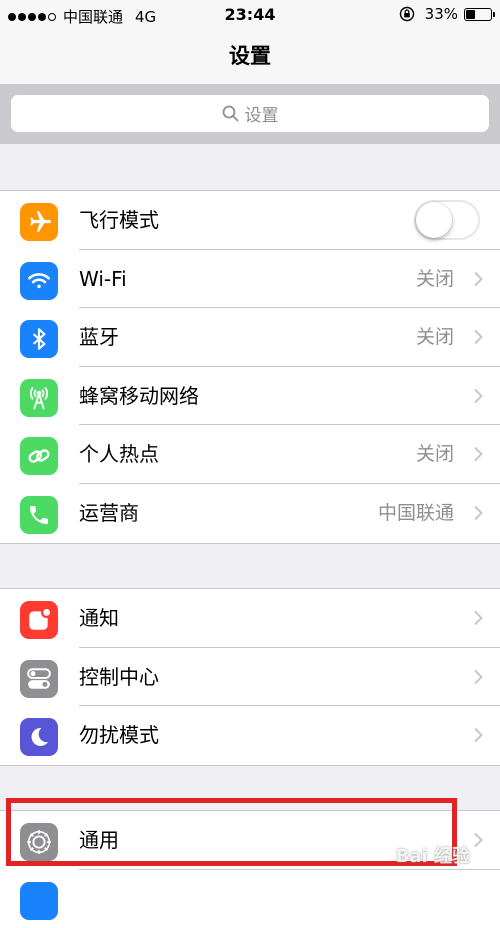 The image size is (500, 928). What do you see at coordinates (99, 840) in the screenshot?
I see `settings-row-label: 通用` at bounding box center [99, 840].